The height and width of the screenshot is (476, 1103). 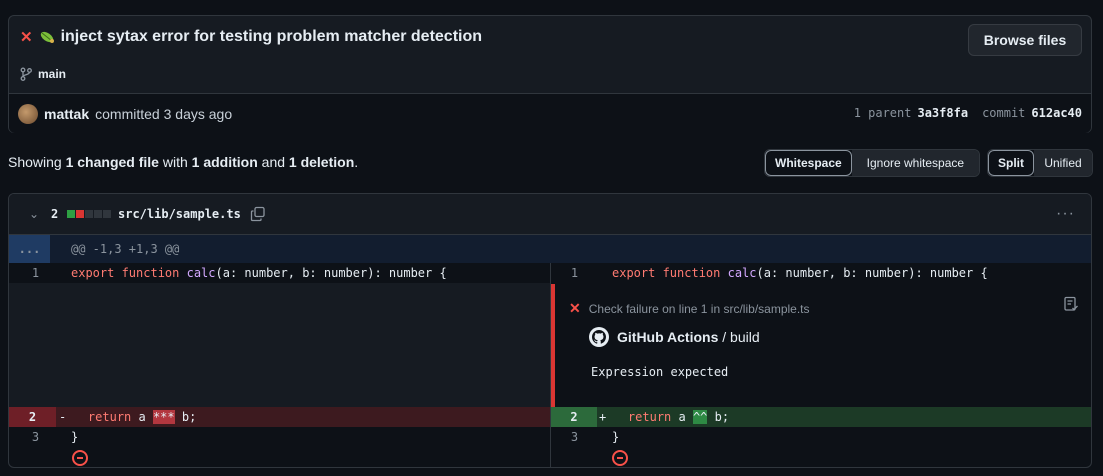 I want to click on github-logo-icon, so click(x=599, y=337).